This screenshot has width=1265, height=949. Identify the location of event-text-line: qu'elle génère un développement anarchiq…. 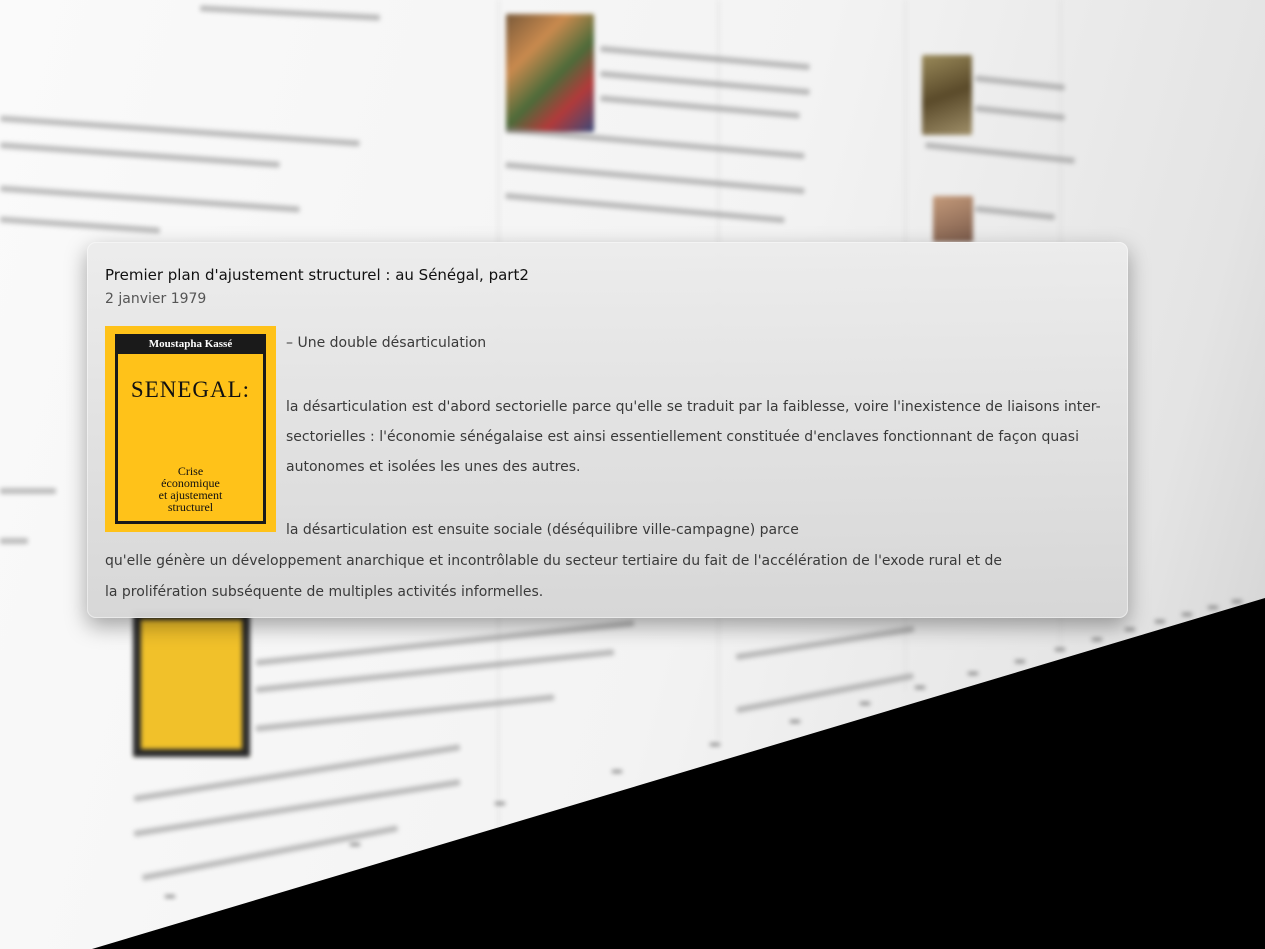
(554, 561).